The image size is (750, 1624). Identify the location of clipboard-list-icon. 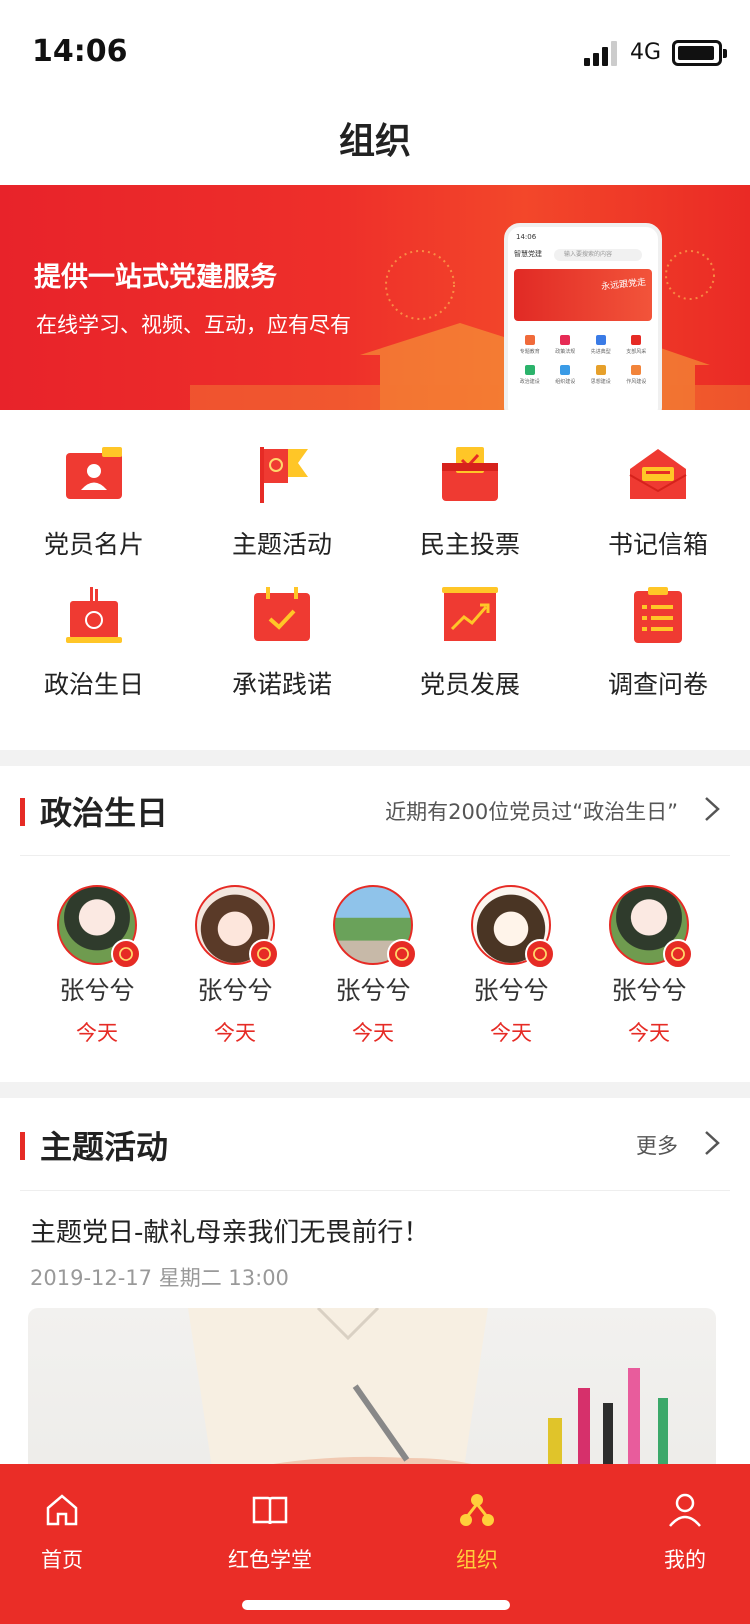
(658, 615).